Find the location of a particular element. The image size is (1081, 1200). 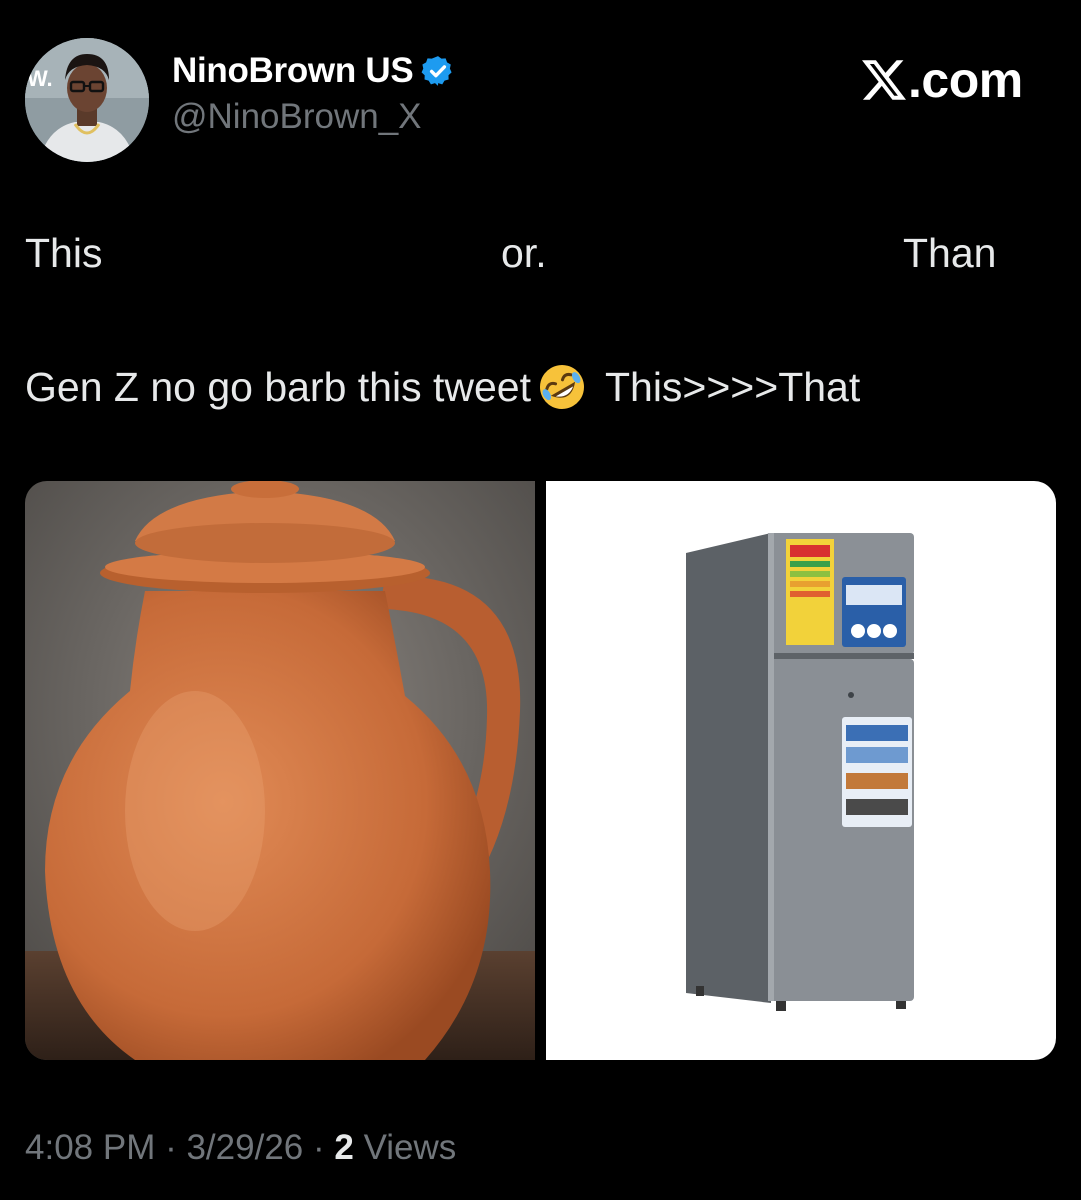

avatar: W. is located at coordinates (87, 100).